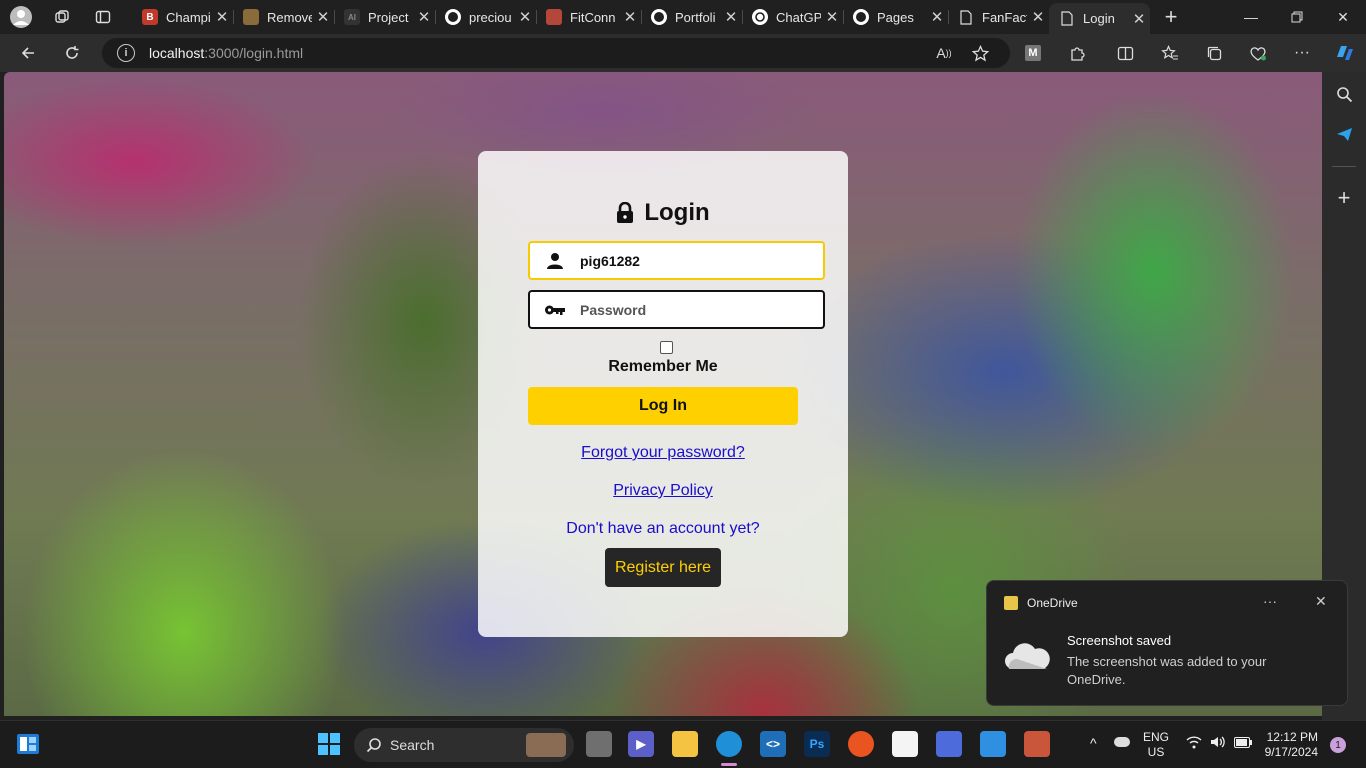 The height and width of the screenshot is (768, 1366). Describe the element at coordinates (103, 17) in the screenshot. I see `tab-actions-icon` at that location.